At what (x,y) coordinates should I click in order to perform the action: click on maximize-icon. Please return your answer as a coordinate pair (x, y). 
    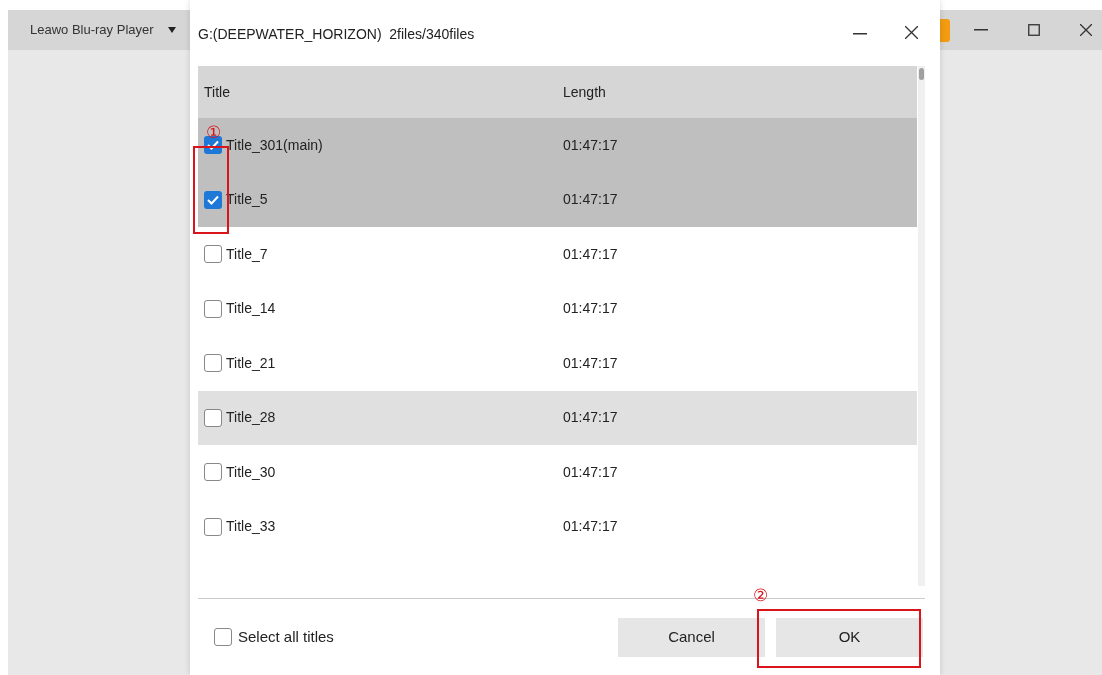
    Looking at the image, I should click on (1034, 30).